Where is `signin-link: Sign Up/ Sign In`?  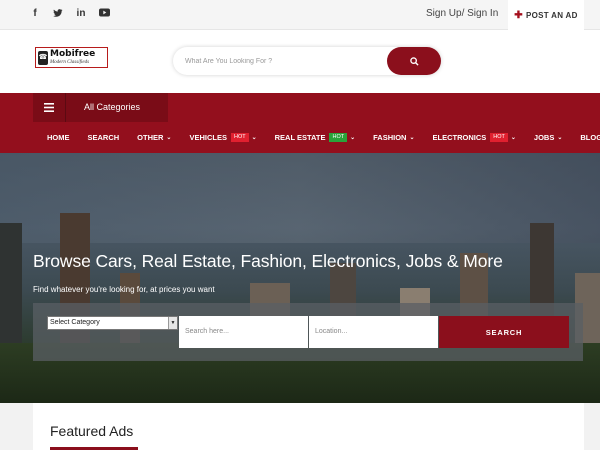 signin-link: Sign Up/ Sign In is located at coordinates (462, 13).